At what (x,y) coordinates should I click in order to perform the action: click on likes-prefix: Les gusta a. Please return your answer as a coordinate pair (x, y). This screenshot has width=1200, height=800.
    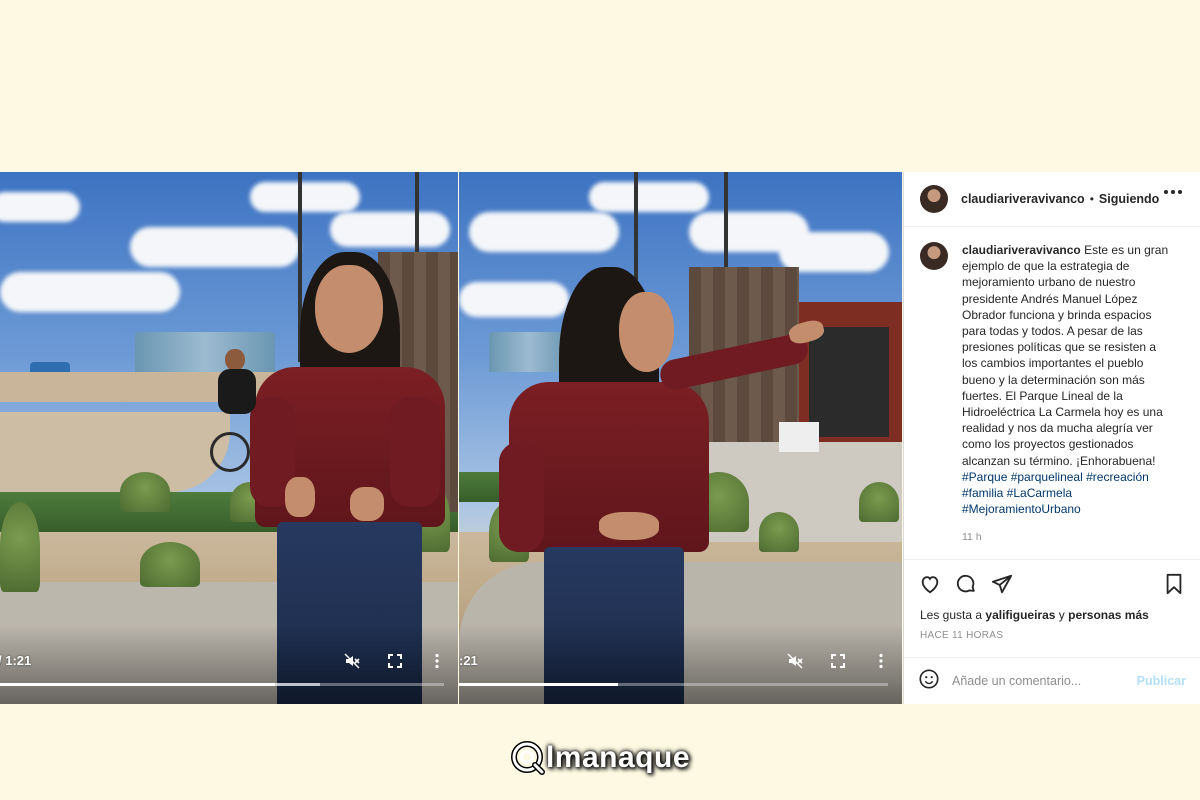
    Looking at the image, I should click on (951, 615).